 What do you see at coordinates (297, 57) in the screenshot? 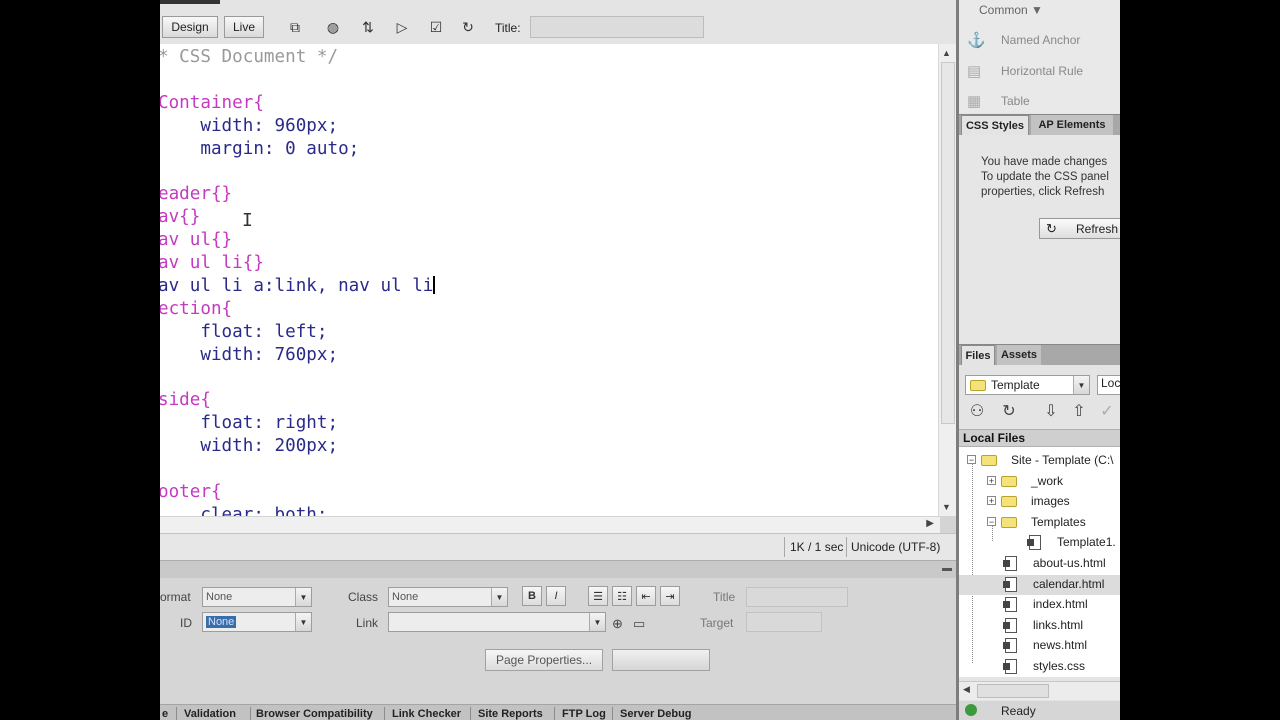
I see `code-line: * CSS Document */` at bounding box center [297, 57].